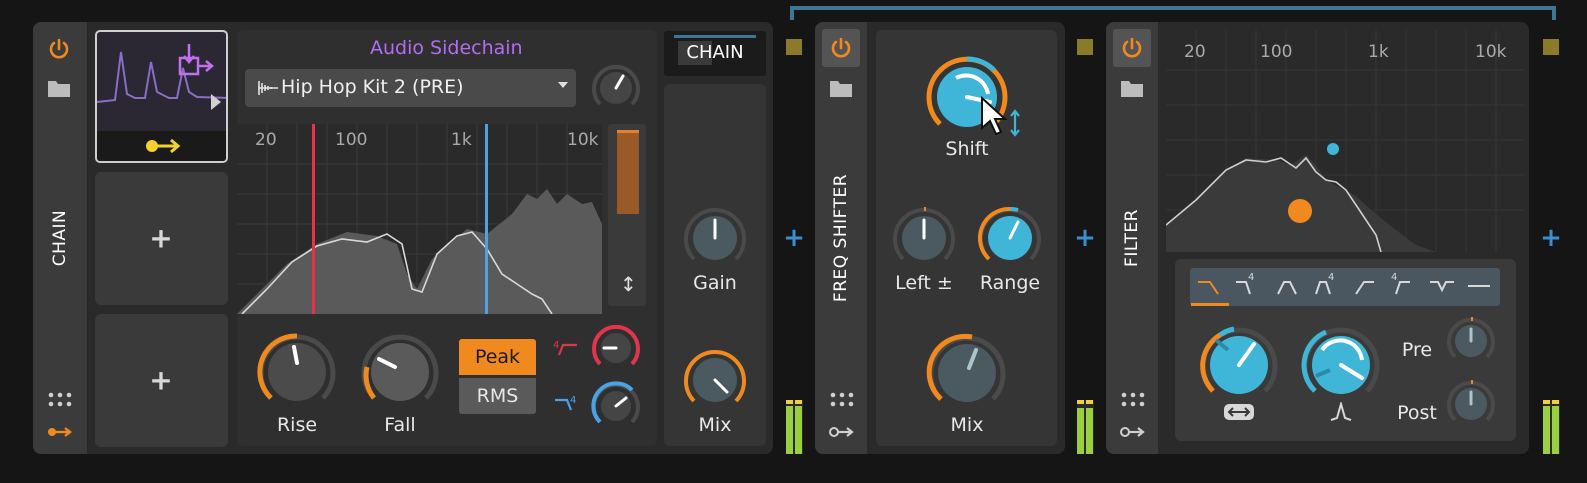 Image resolution: width=1587 pixels, height=483 pixels. I want to click on resonance-knob, so click(1341, 365).